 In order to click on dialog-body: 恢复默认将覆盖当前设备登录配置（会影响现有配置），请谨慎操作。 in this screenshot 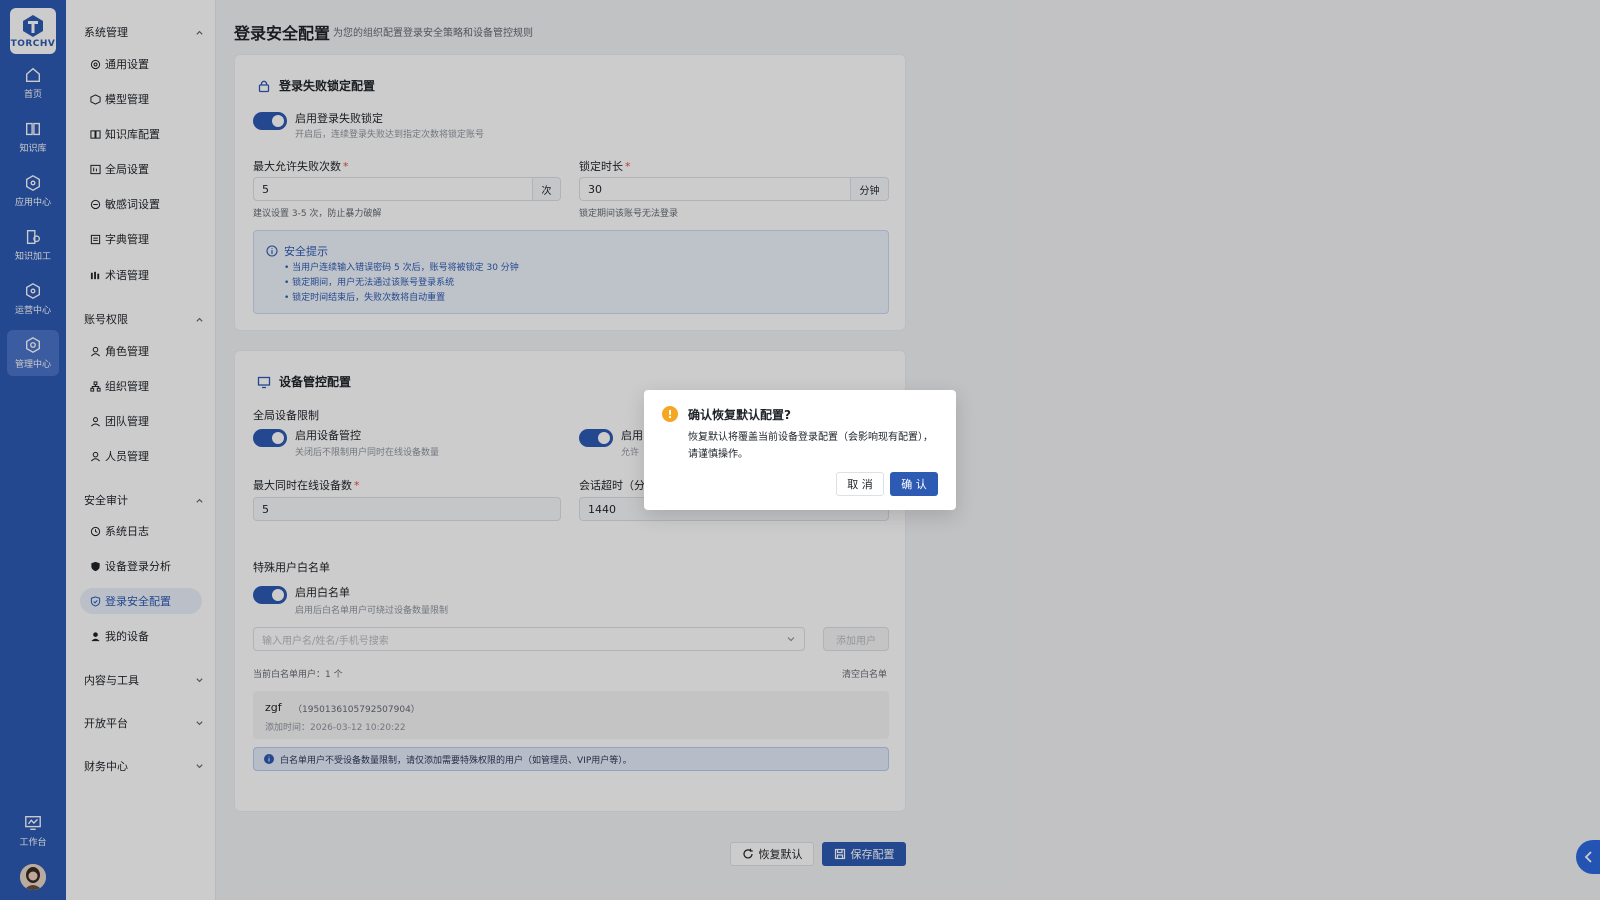, I will do `click(810, 446)`.